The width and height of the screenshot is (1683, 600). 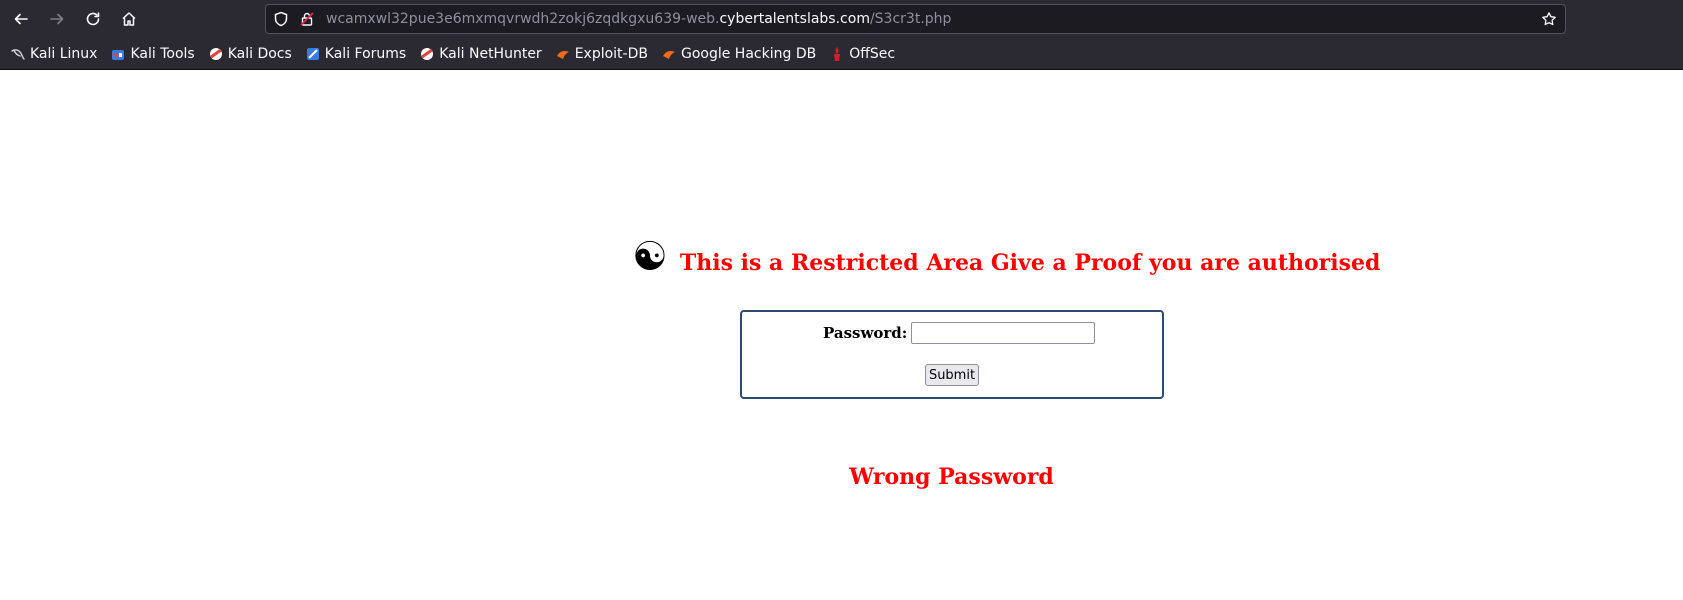 What do you see at coordinates (18, 54) in the screenshot?
I see `kali-dragon-icon` at bounding box center [18, 54].